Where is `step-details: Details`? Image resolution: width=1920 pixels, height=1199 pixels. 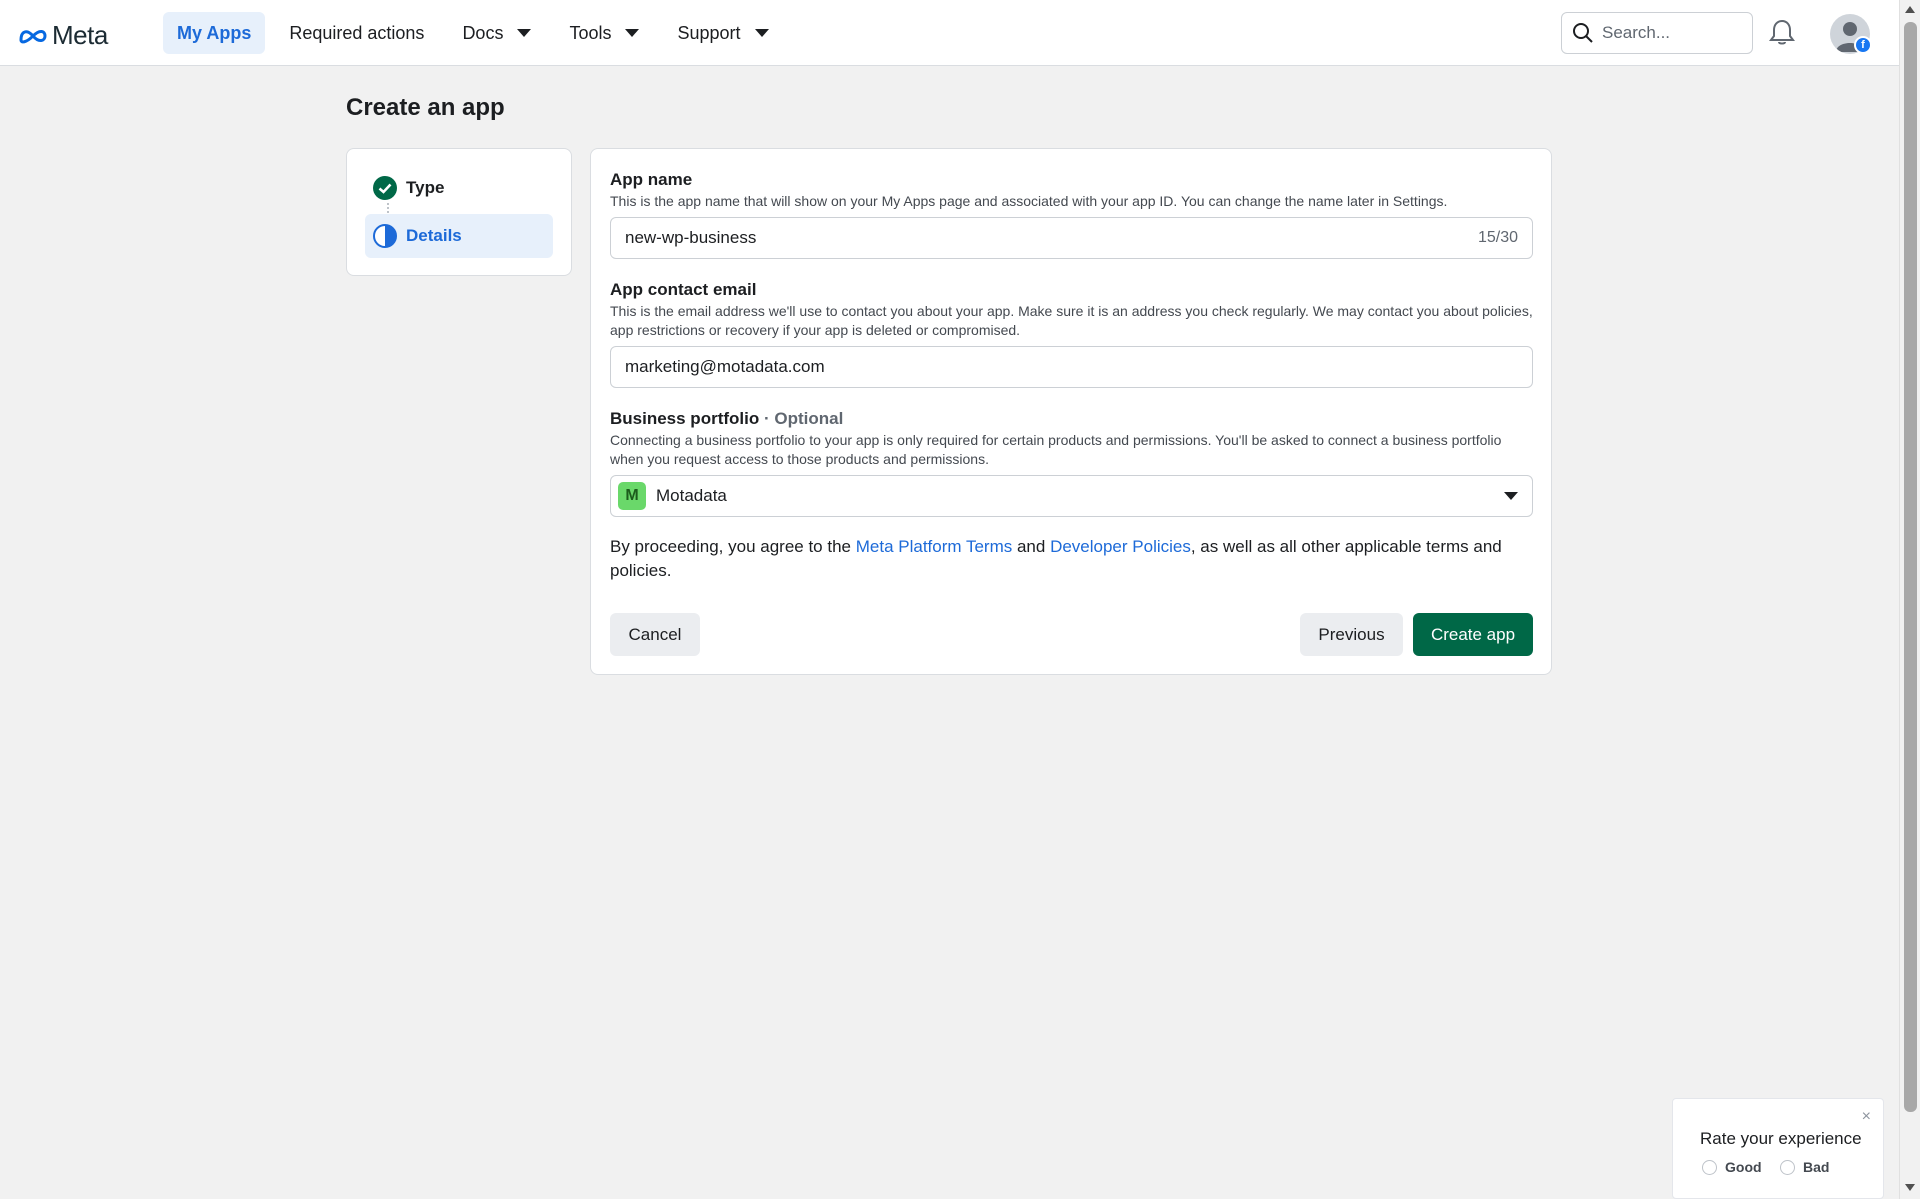 step-details: Details is located at coordinates (459, 236).